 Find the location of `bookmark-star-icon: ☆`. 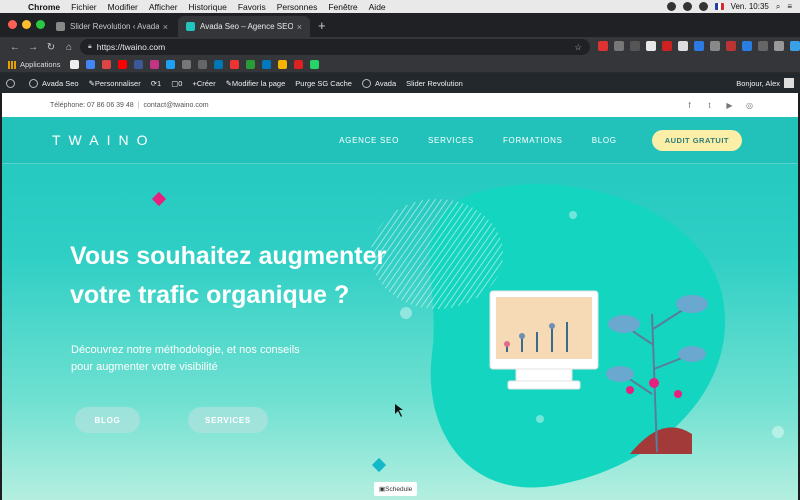

bookmark-star-icon: ☆ is located at coordinates (578, 47).